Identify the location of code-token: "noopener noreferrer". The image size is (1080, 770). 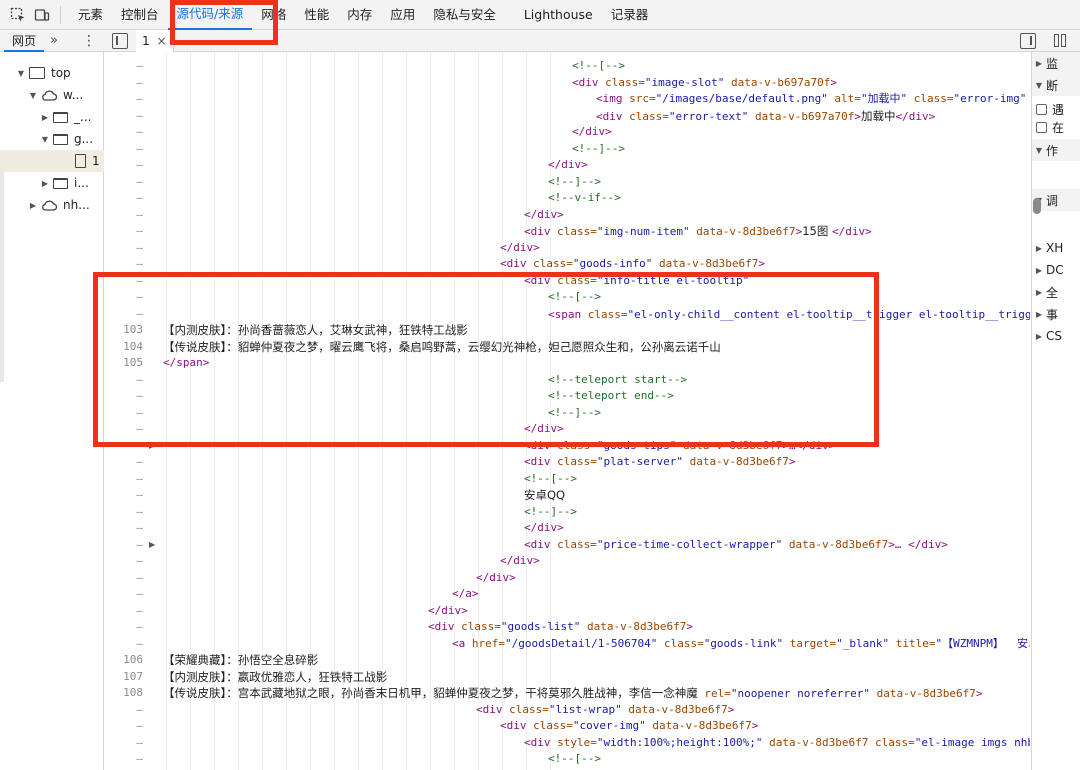
(800, 693).